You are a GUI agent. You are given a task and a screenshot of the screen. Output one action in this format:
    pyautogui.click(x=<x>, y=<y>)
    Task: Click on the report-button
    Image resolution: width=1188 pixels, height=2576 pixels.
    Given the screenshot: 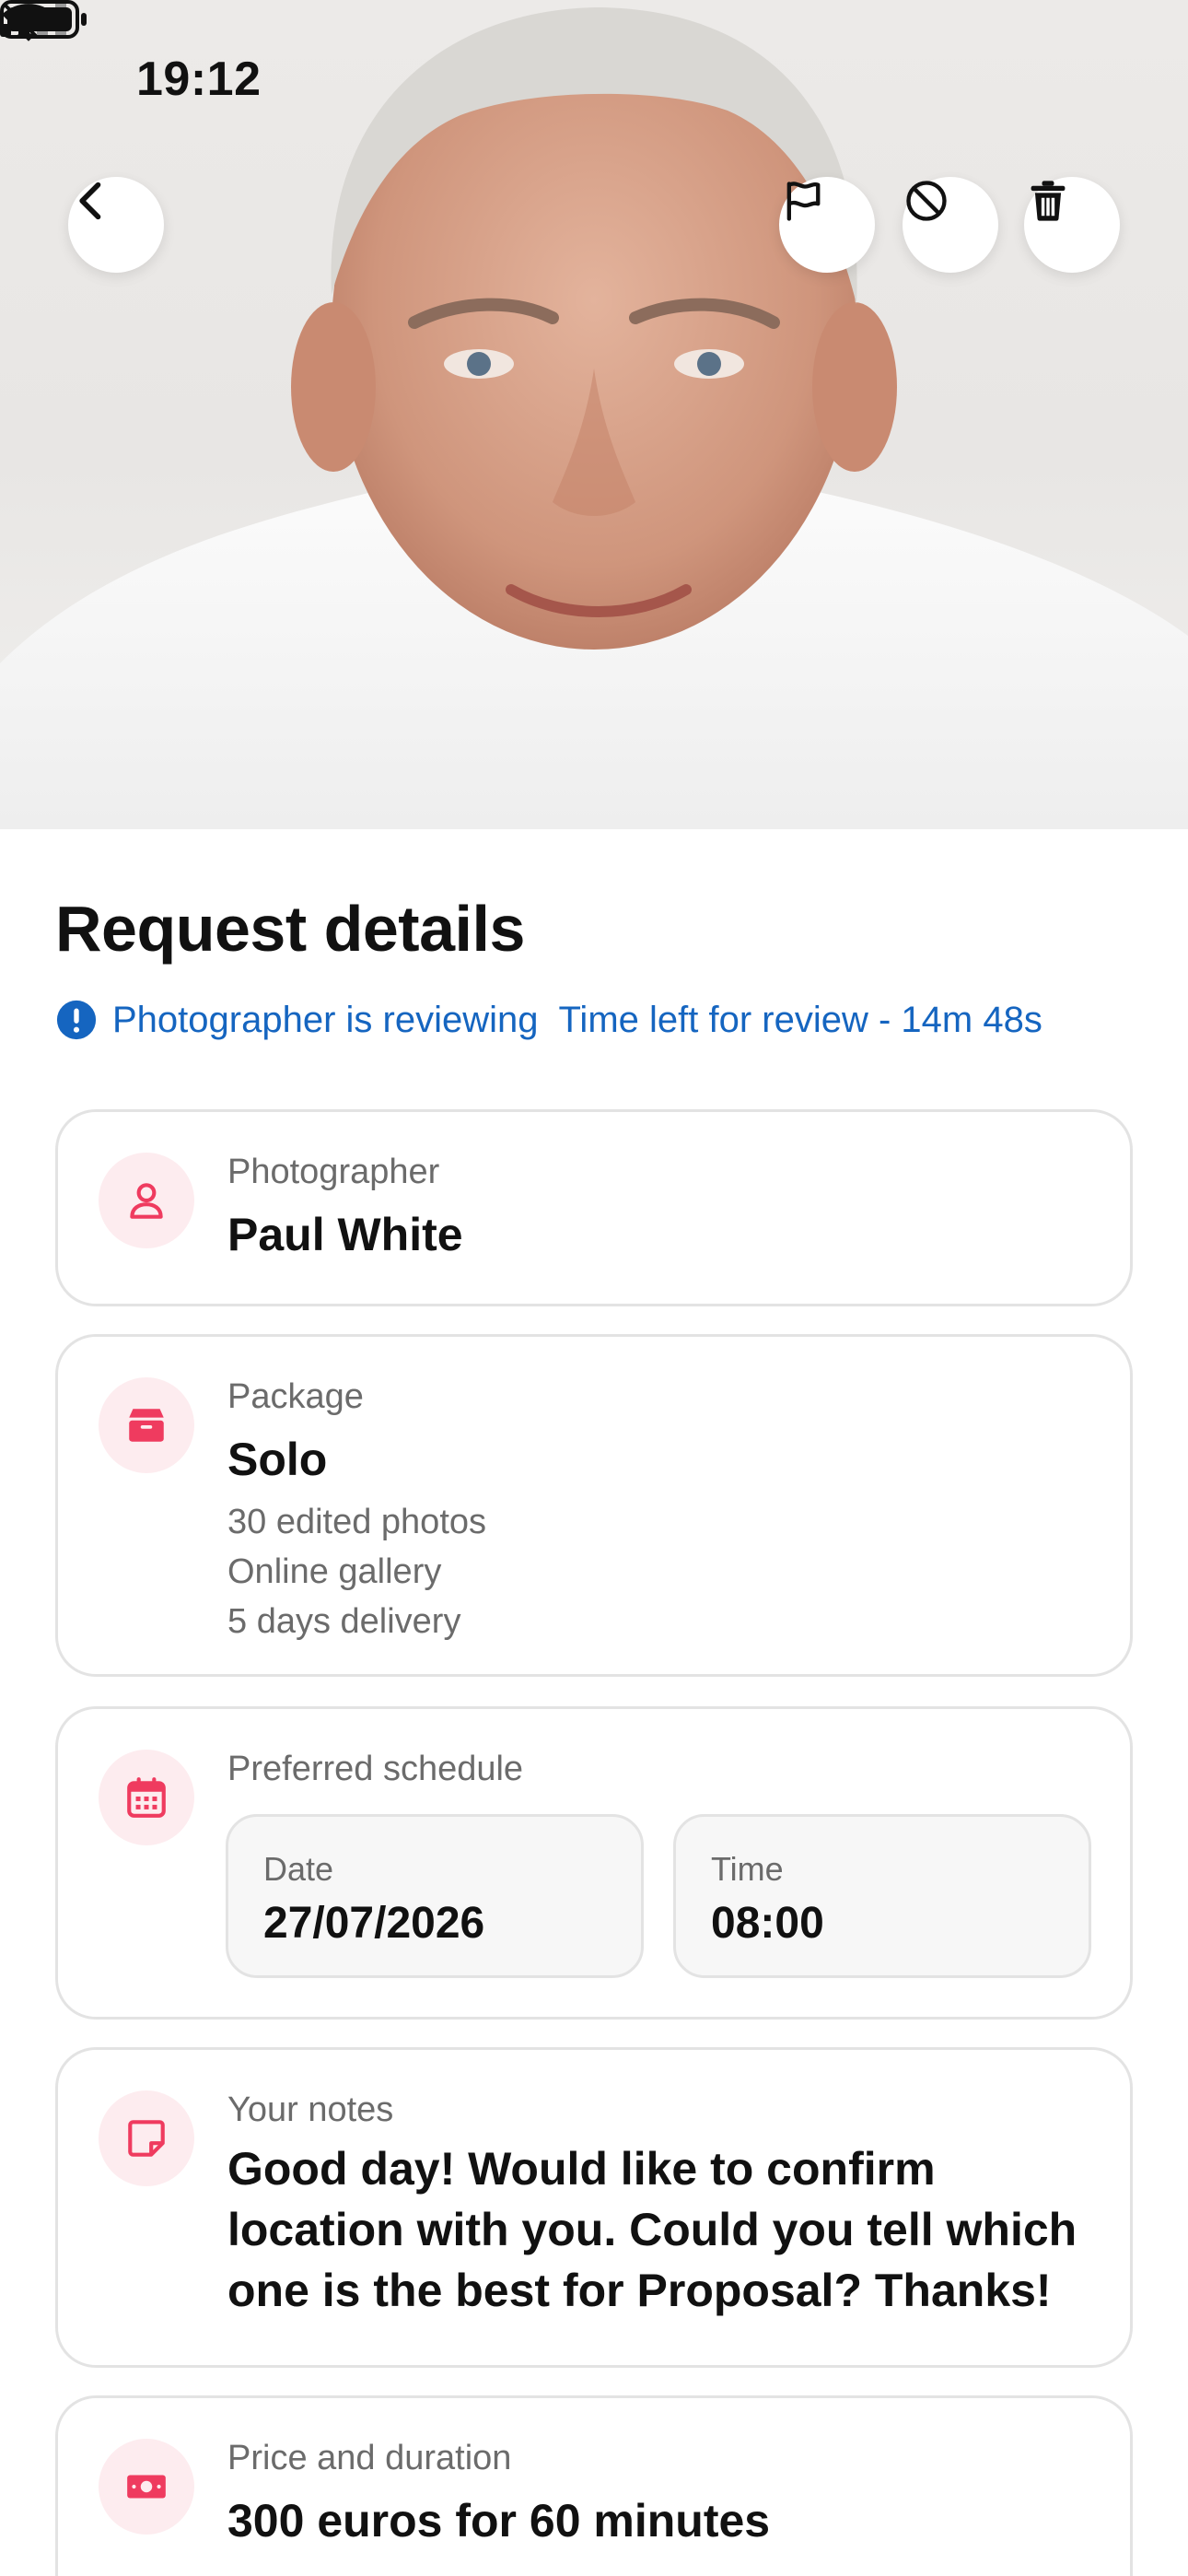 What is the action you would take?
    pyautogui.click(x=827, y=225)
    